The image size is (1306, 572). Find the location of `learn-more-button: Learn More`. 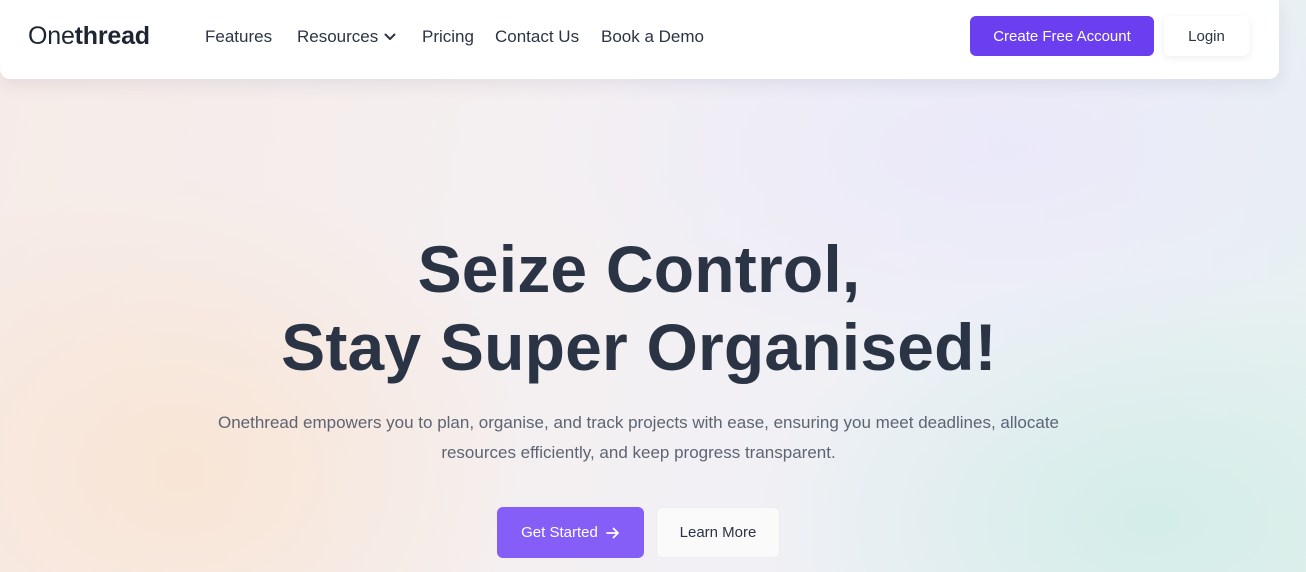

learn-more-button: Learn More is located at coordinates (718, 532).